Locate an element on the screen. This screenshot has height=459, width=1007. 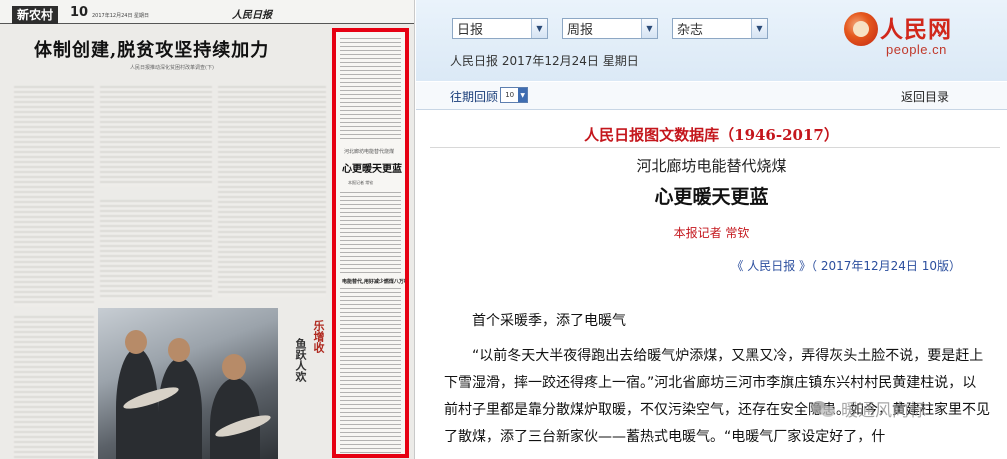
highlighted-article-title: 心更暖天更蓝 is located at coordinates (372, 169).